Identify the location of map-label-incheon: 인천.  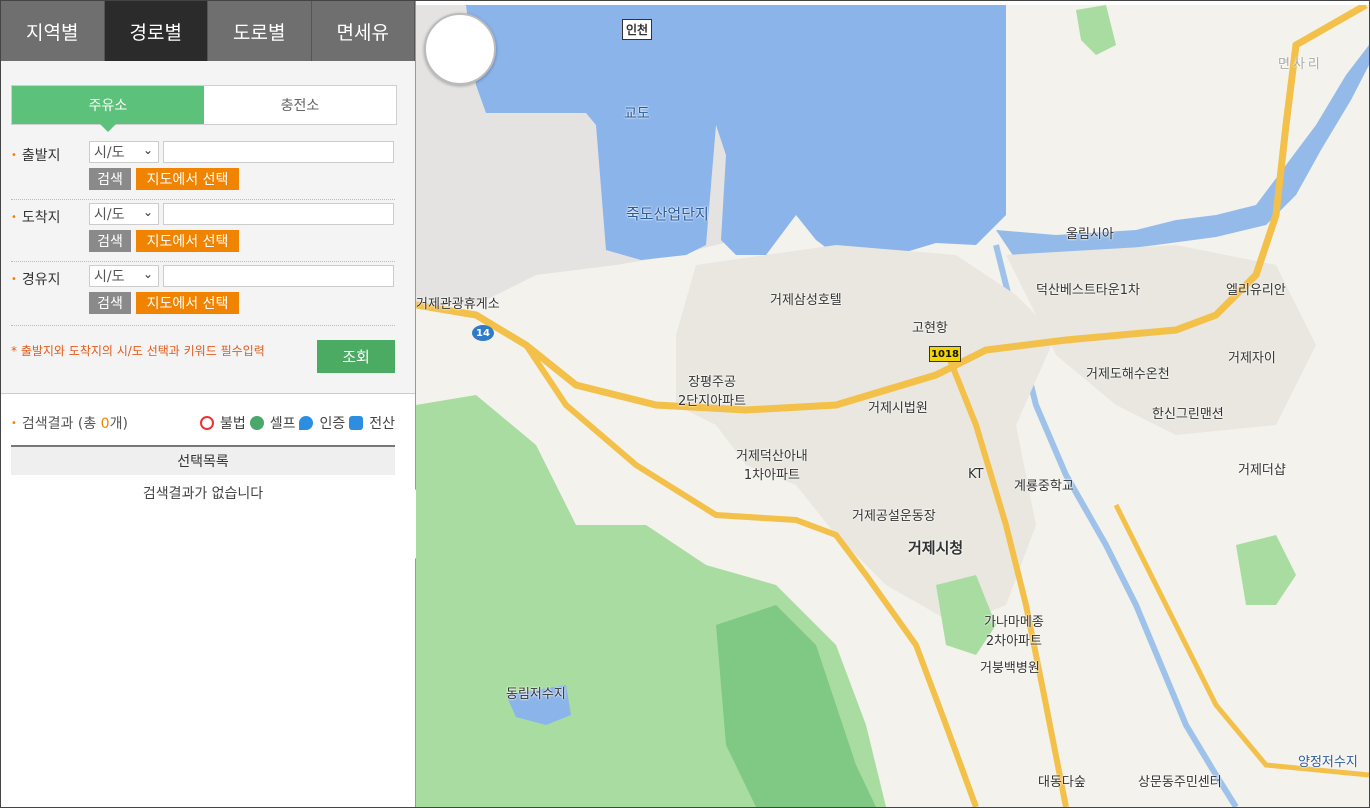
(637, 29).